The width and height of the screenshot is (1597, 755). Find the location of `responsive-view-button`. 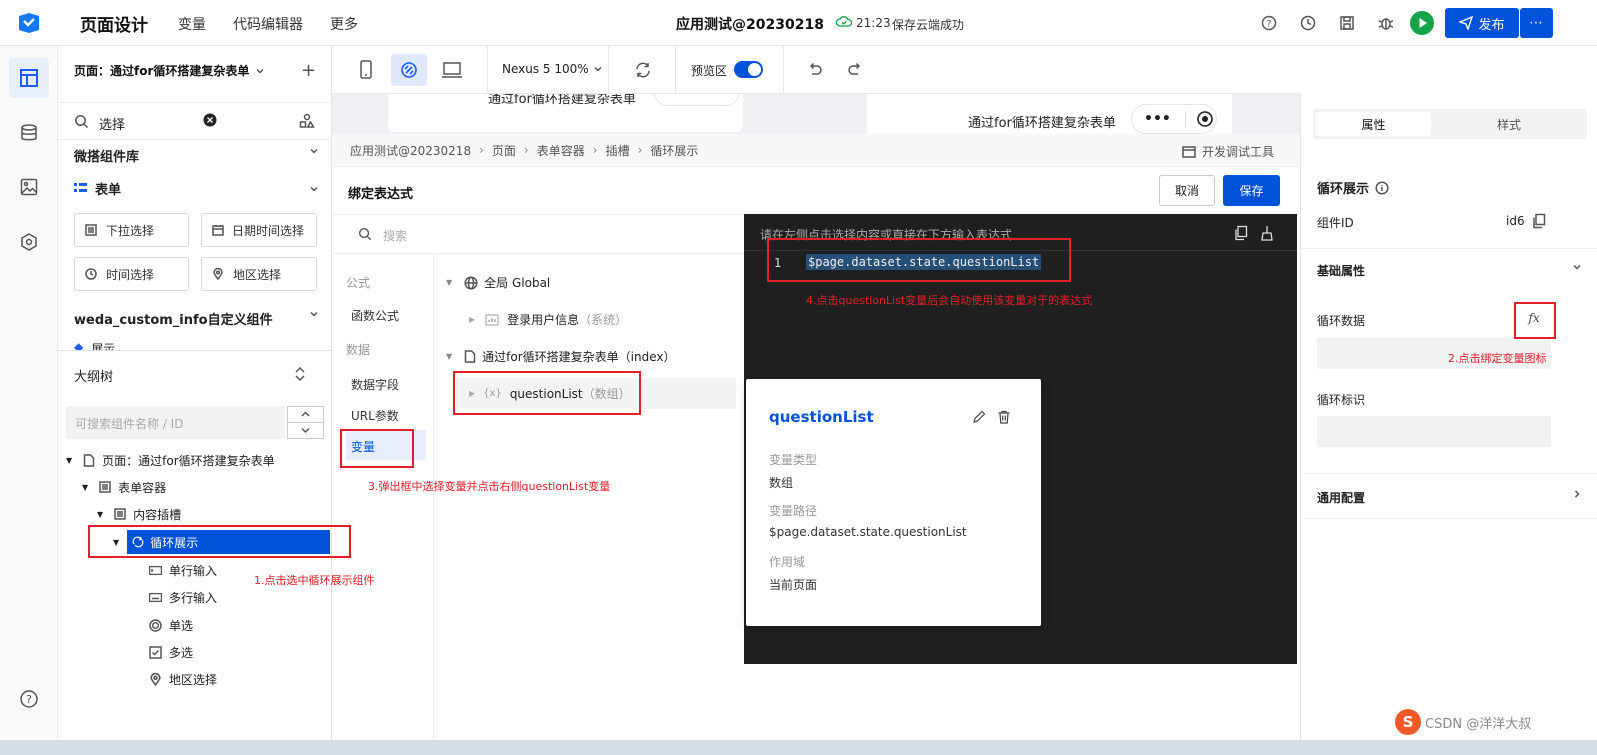

responsive-view-button is located at coordinates (409, 70).